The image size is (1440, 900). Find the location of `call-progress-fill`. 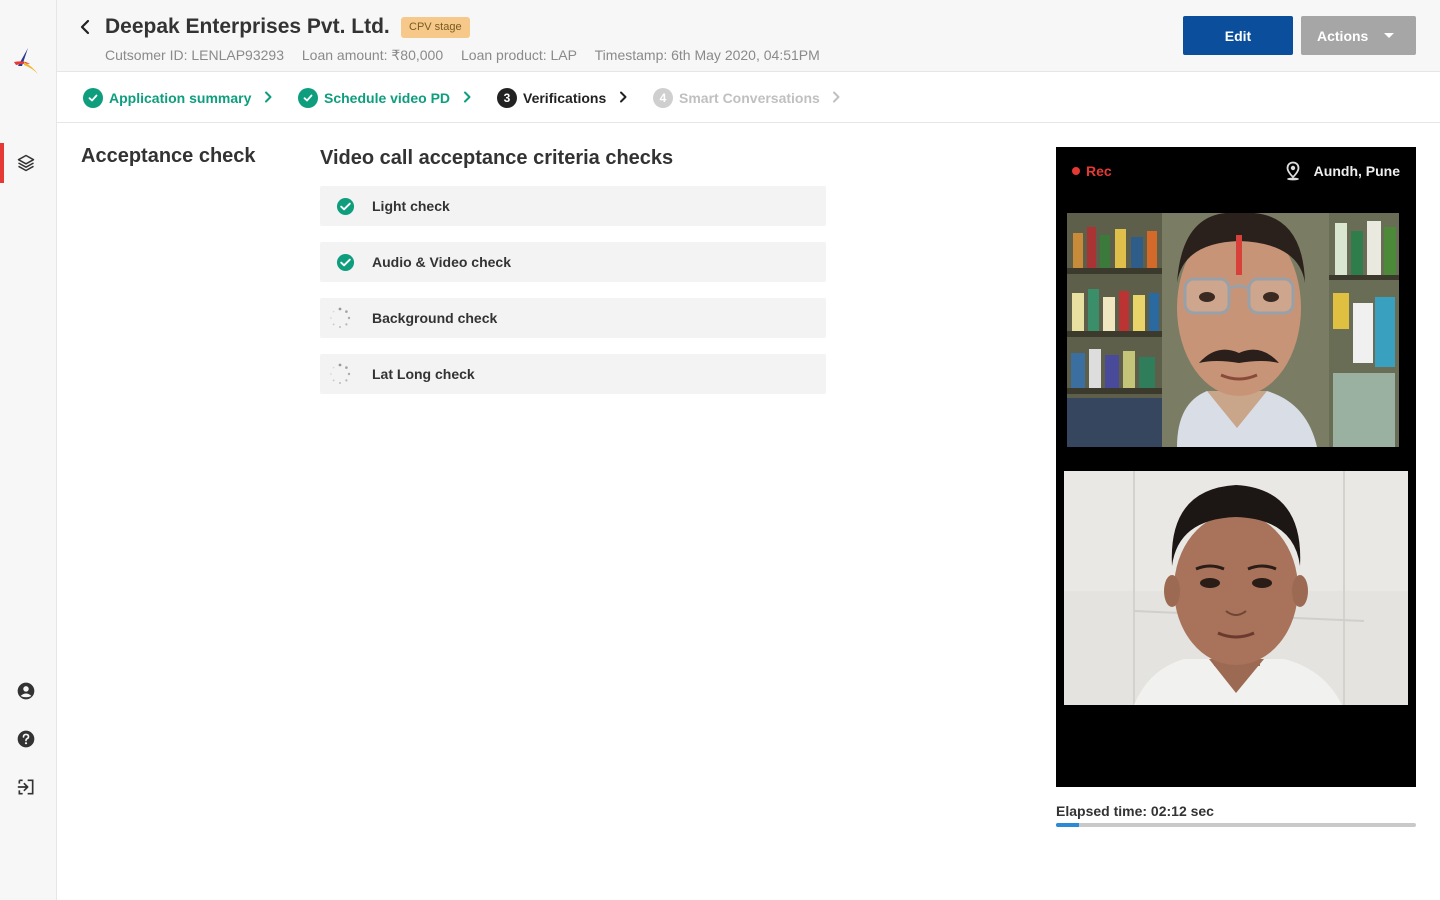

call-progress-fill is located at coordinates (1068, 825).